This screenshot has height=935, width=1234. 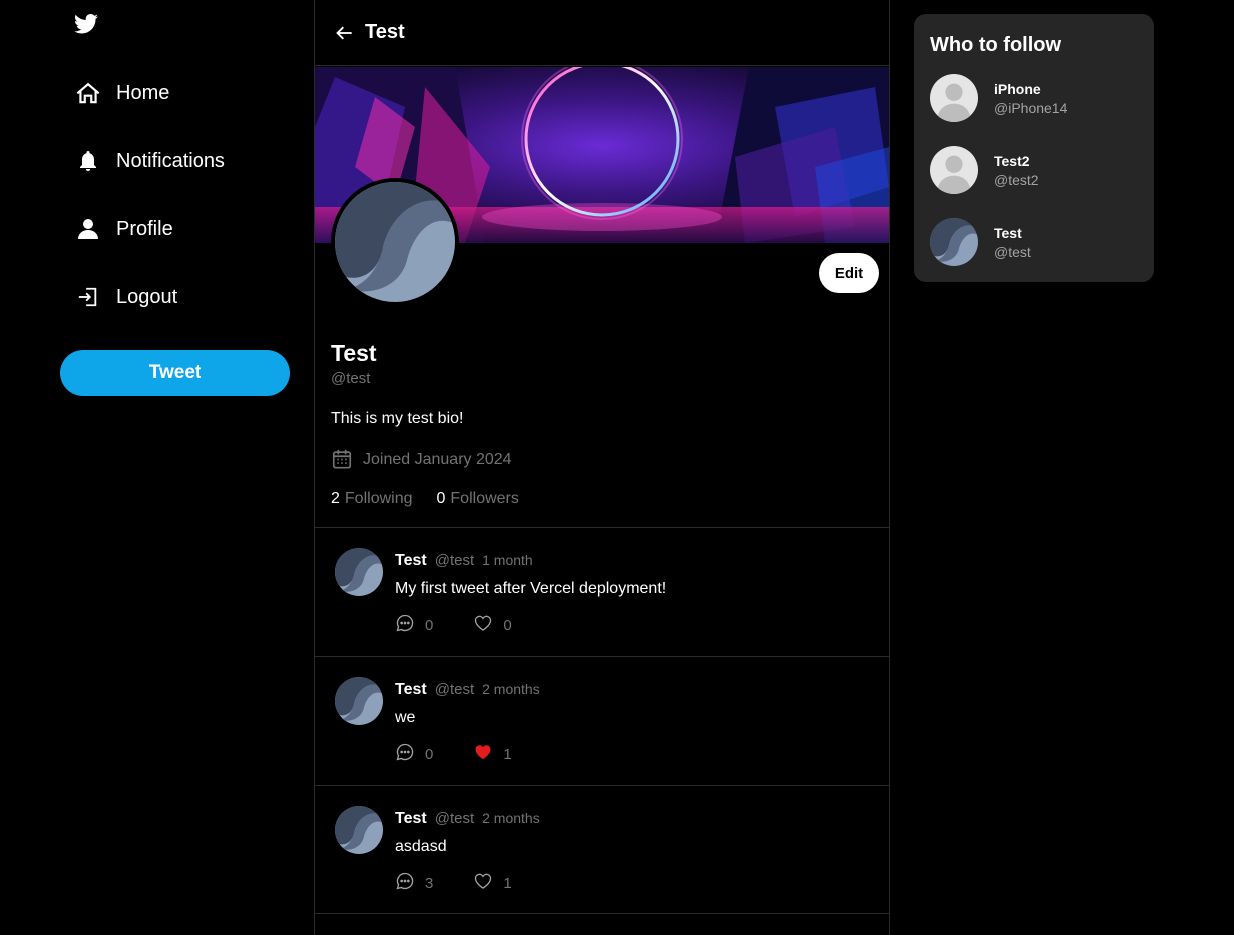 What do you see at coordinates (143, 92) in the screenshot?
I see `sidebar-item-label: Home` at bounding box center [143, 92].